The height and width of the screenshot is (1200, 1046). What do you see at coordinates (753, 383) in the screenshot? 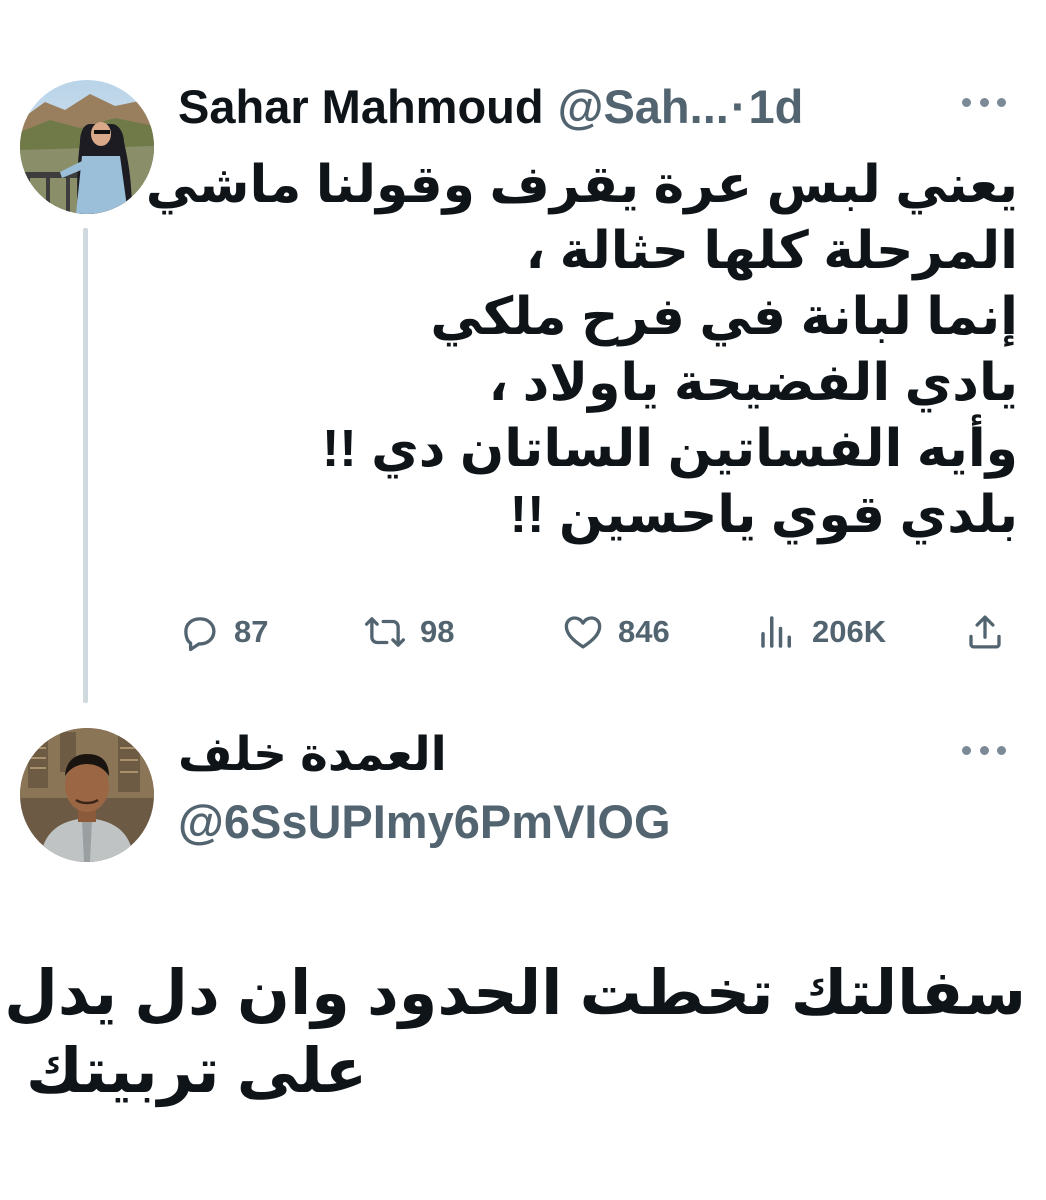
I see `tweet-line: يادي الفضيحة ياولاد ،` at bounding box center [753, 383].